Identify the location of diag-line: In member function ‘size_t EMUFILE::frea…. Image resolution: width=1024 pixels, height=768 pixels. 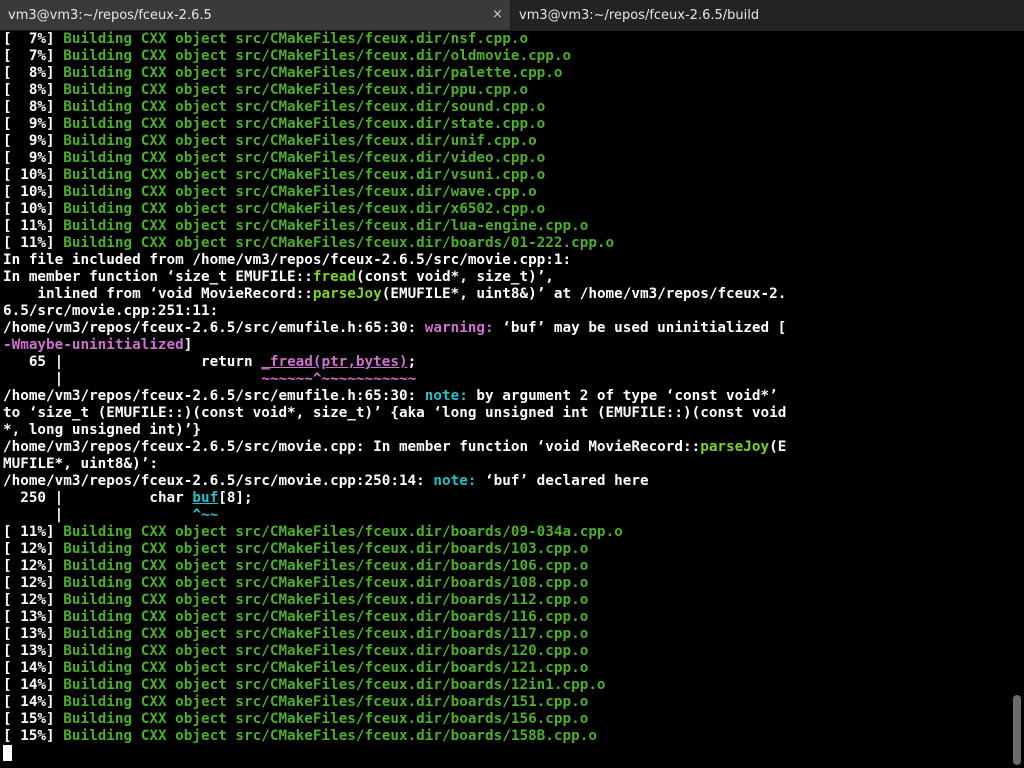
(278, 277).